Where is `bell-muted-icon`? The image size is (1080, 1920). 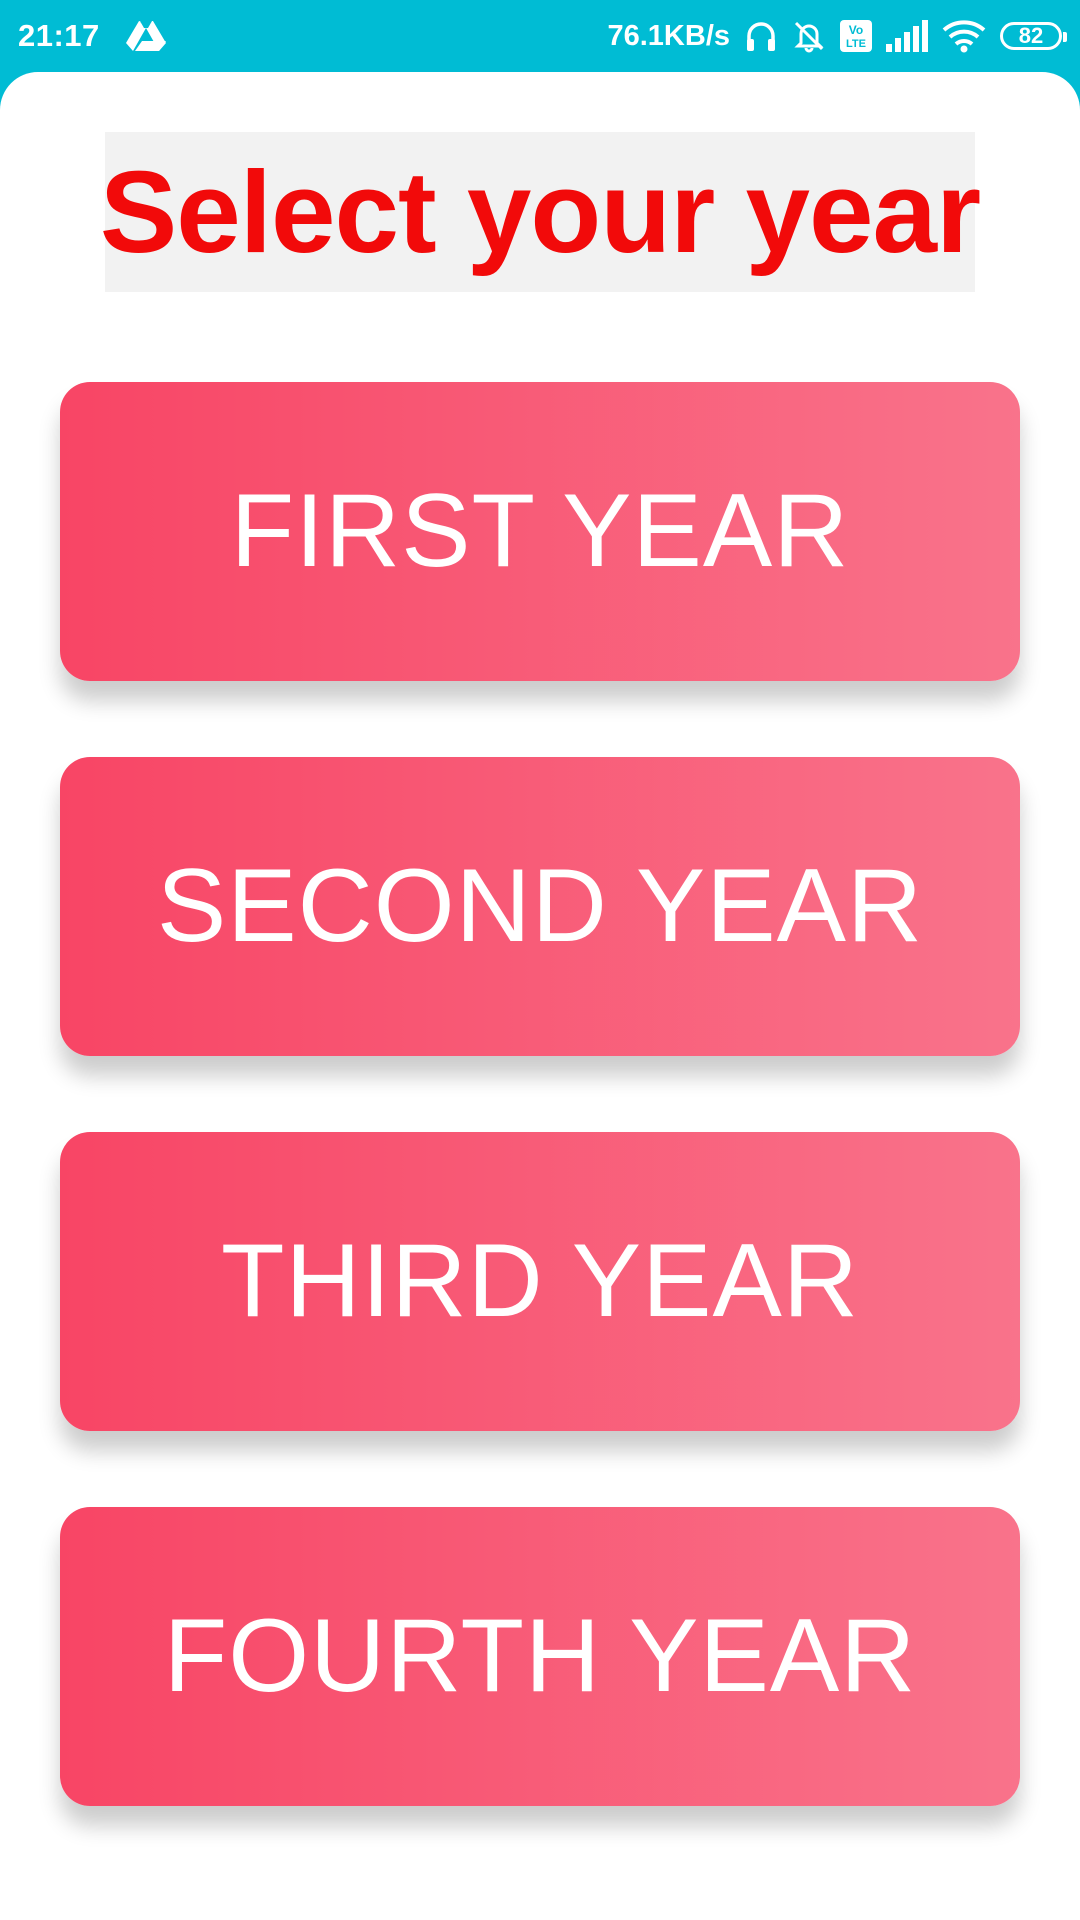 bell-muted-icon is located at coordinates (809, 37).